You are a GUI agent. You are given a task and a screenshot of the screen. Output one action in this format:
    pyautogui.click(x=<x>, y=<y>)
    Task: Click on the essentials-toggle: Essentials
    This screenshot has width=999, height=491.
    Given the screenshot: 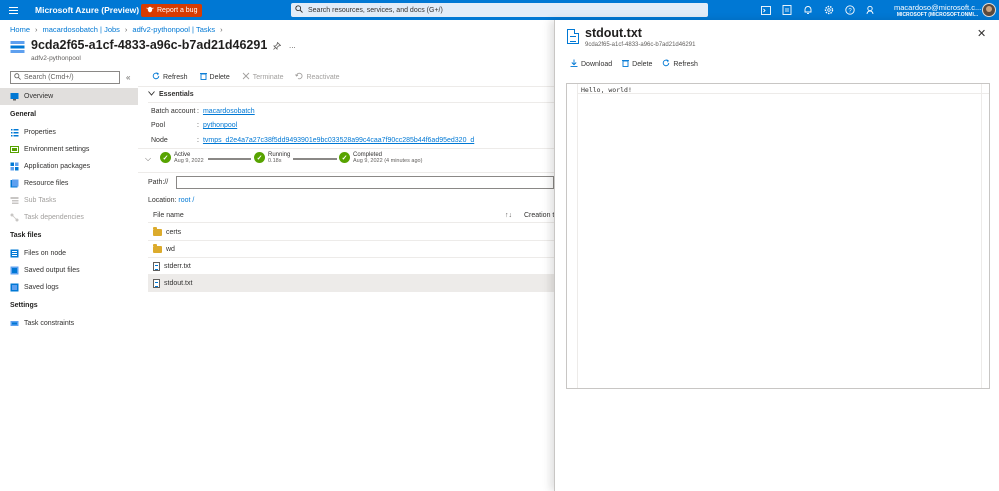 What is the action you would take?
    pyautogui.click(x=171, y=94)
    